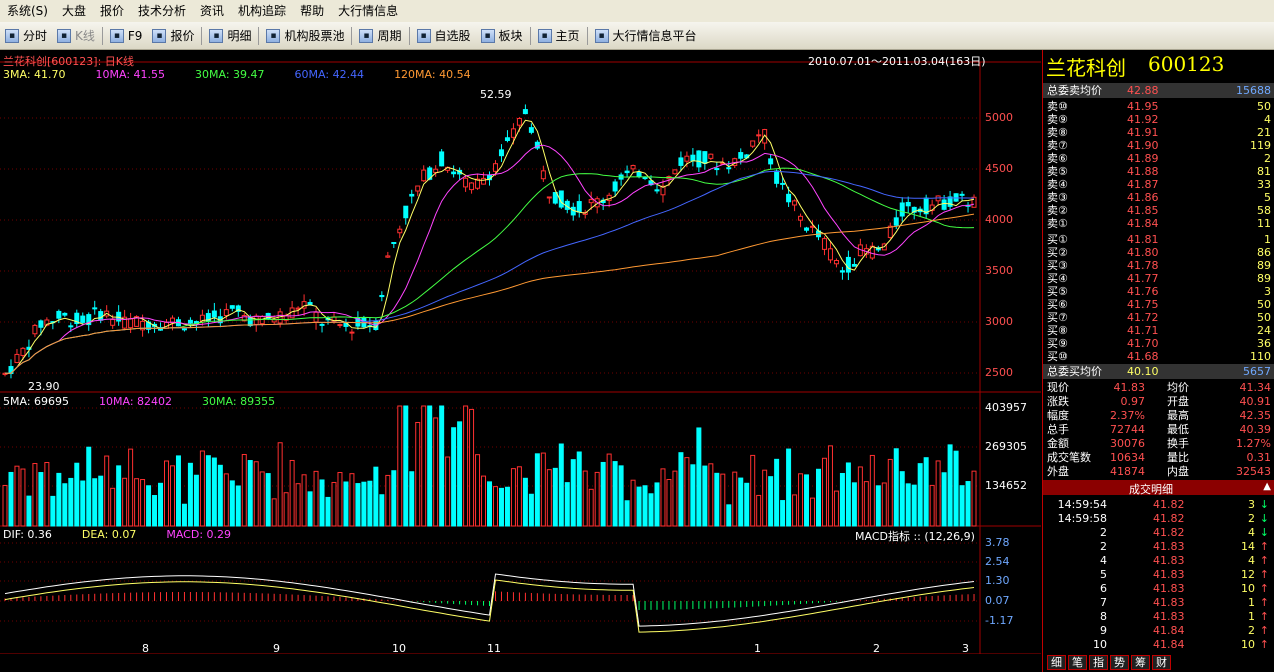 The image size is (1274, 672). I want to click on legend-item: 120MA: 40.54, so click(432, 74).